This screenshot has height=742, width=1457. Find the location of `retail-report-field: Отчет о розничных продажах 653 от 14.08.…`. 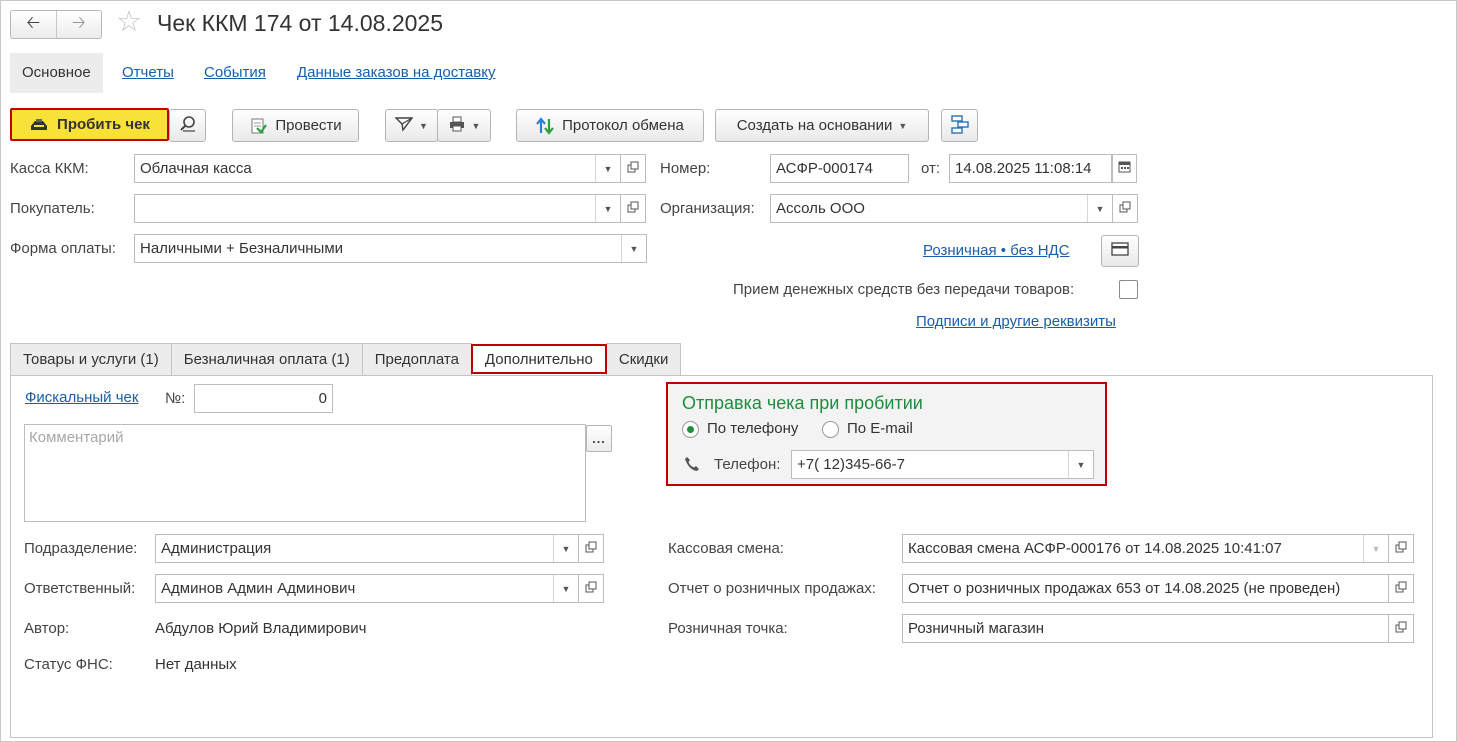

retail-report-field: Отчет о розничных продажах 653 от 14.08.… is located at coordinates (1145, 588).